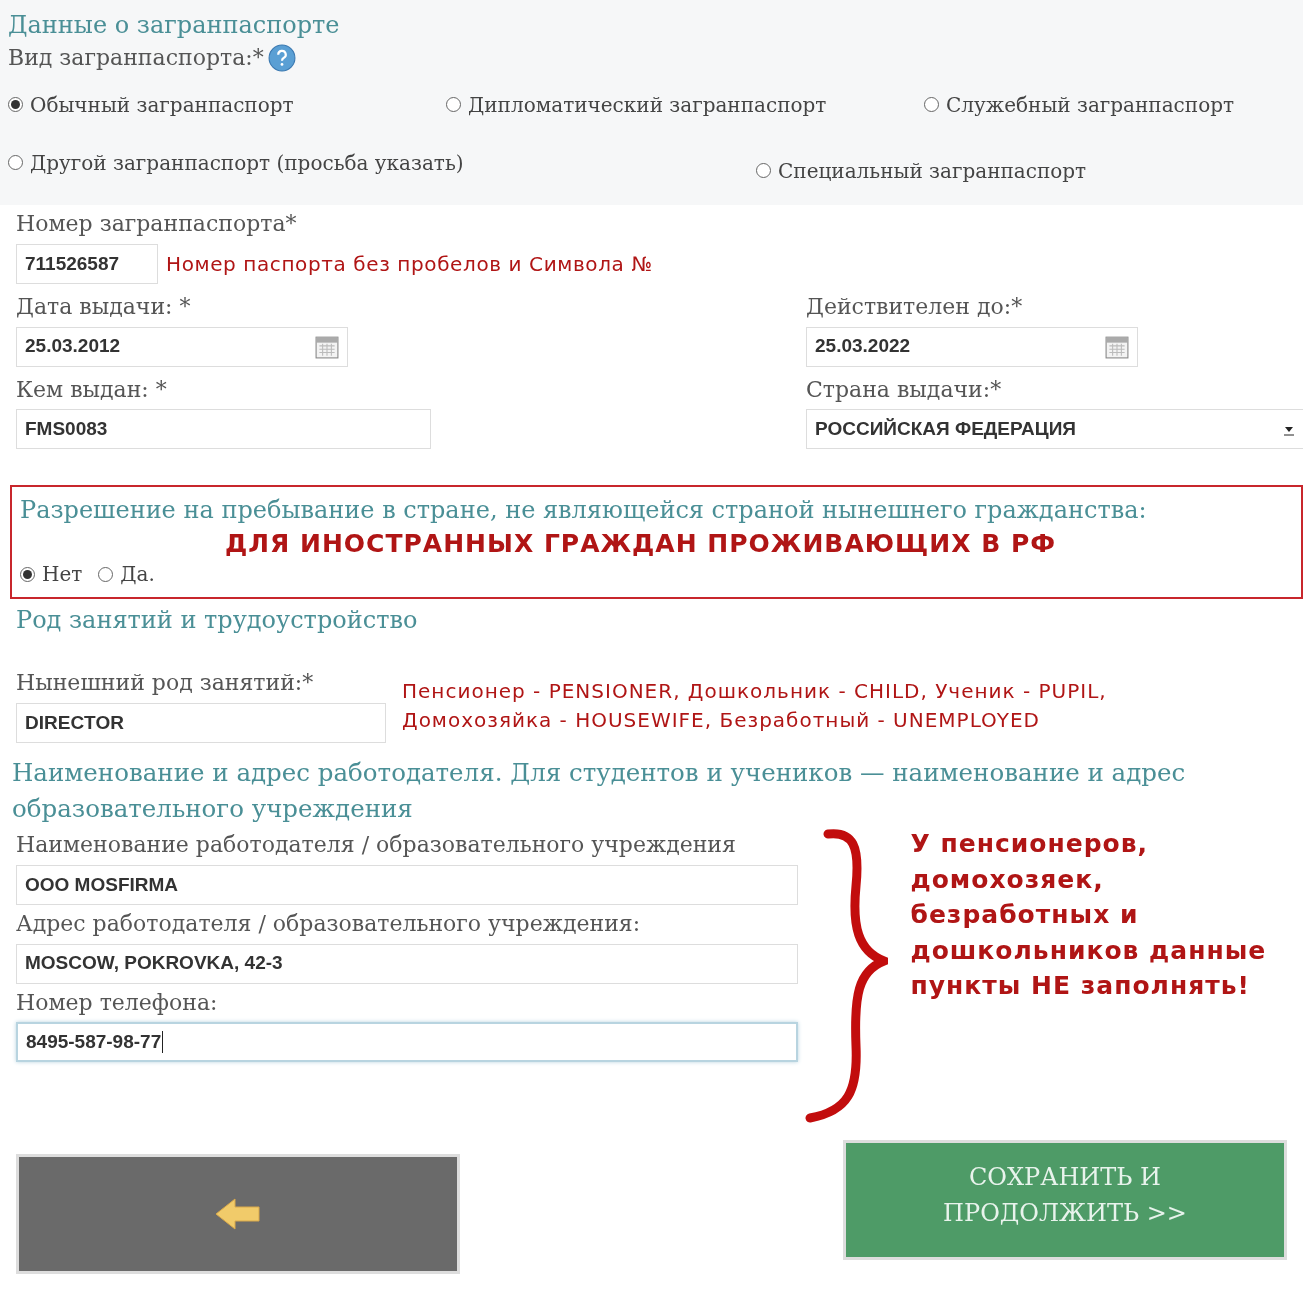 This screenshot has height=1308, width=1303. What do you see at coordinates (223, 429) in the screenshot?
I see `input-field: FMS0083` at bounding box center [223, 429].